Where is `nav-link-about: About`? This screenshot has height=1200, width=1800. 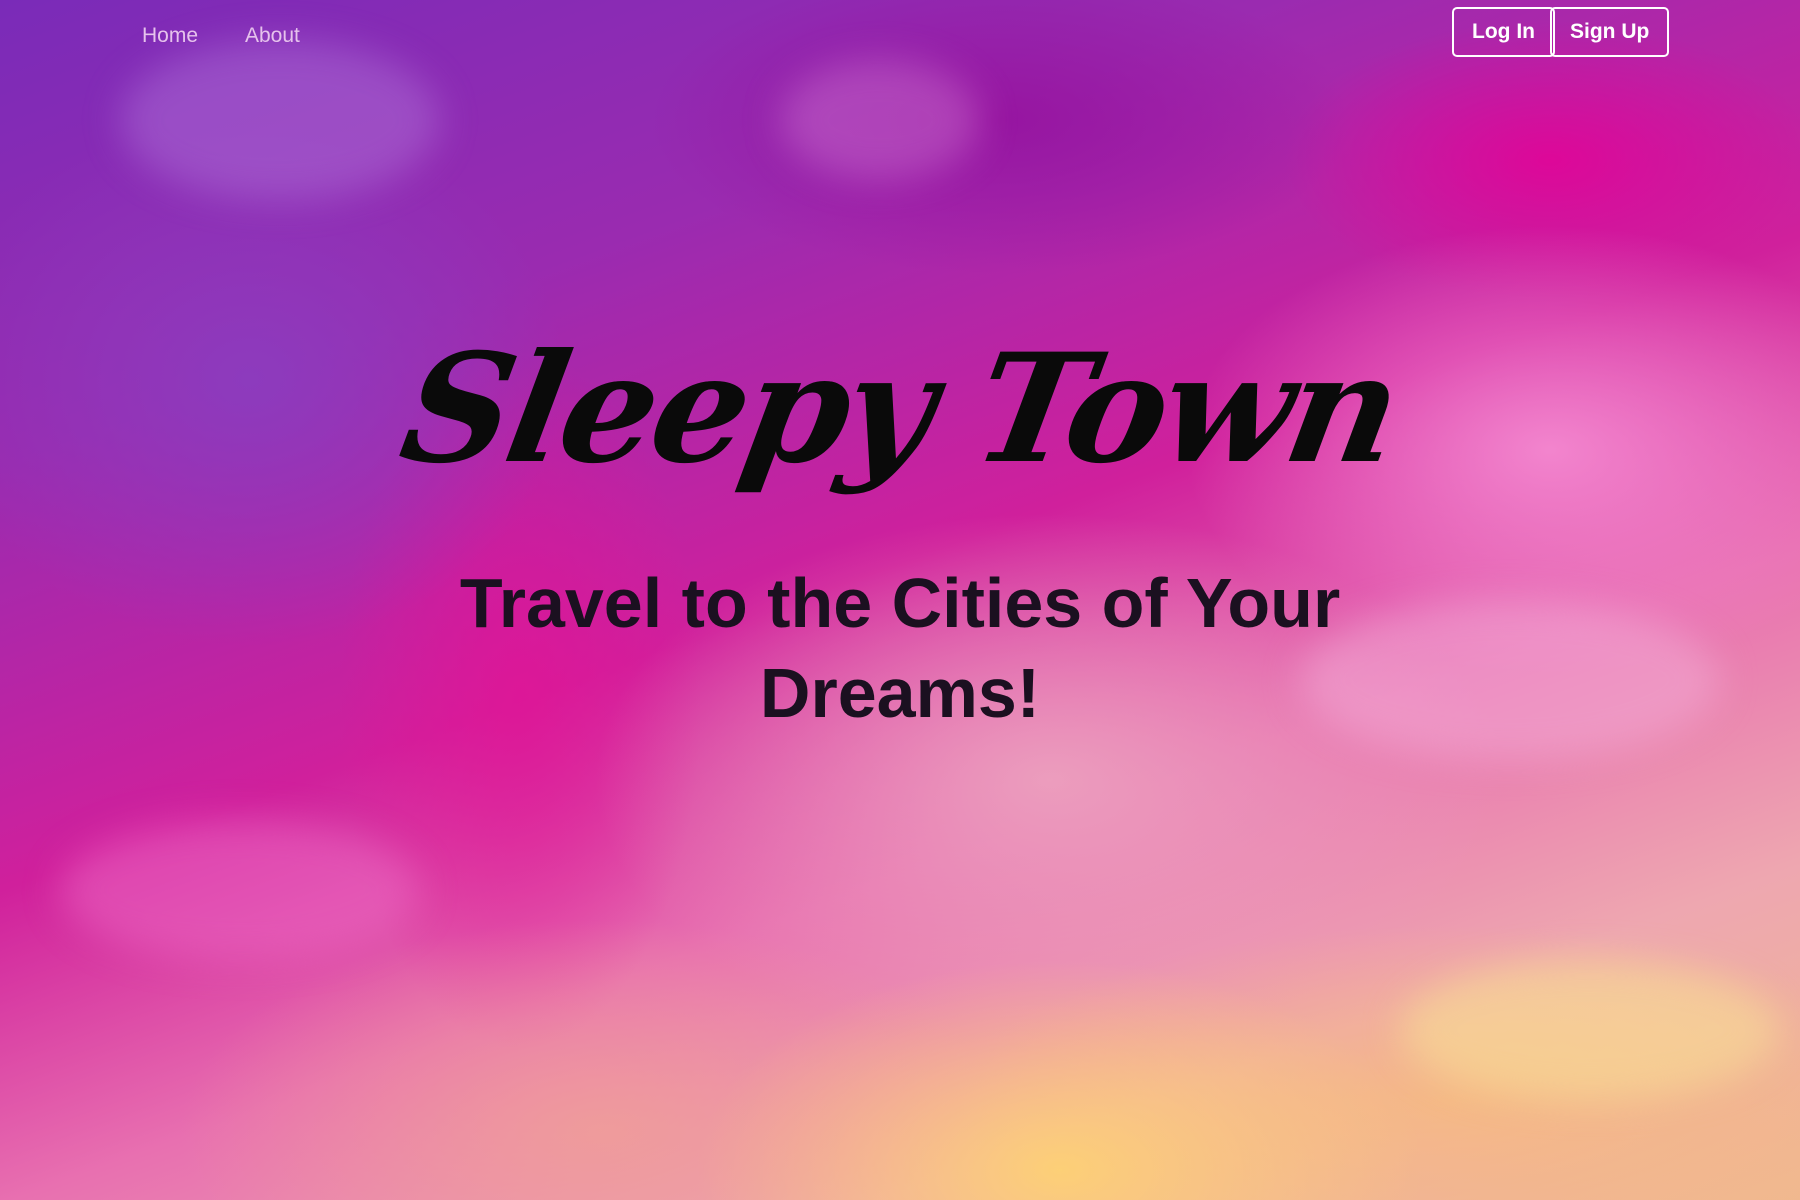 nav-link-about: About is located at coordinates (272, 36).